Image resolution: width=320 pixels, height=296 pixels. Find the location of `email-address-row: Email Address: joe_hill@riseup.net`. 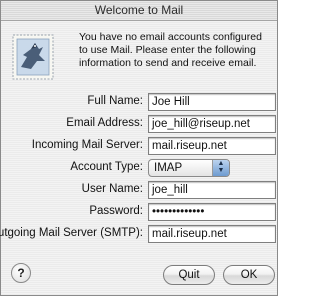

email-address-row: Email Address: joe_hill@riseup.net is located at coordinates (140, 125).